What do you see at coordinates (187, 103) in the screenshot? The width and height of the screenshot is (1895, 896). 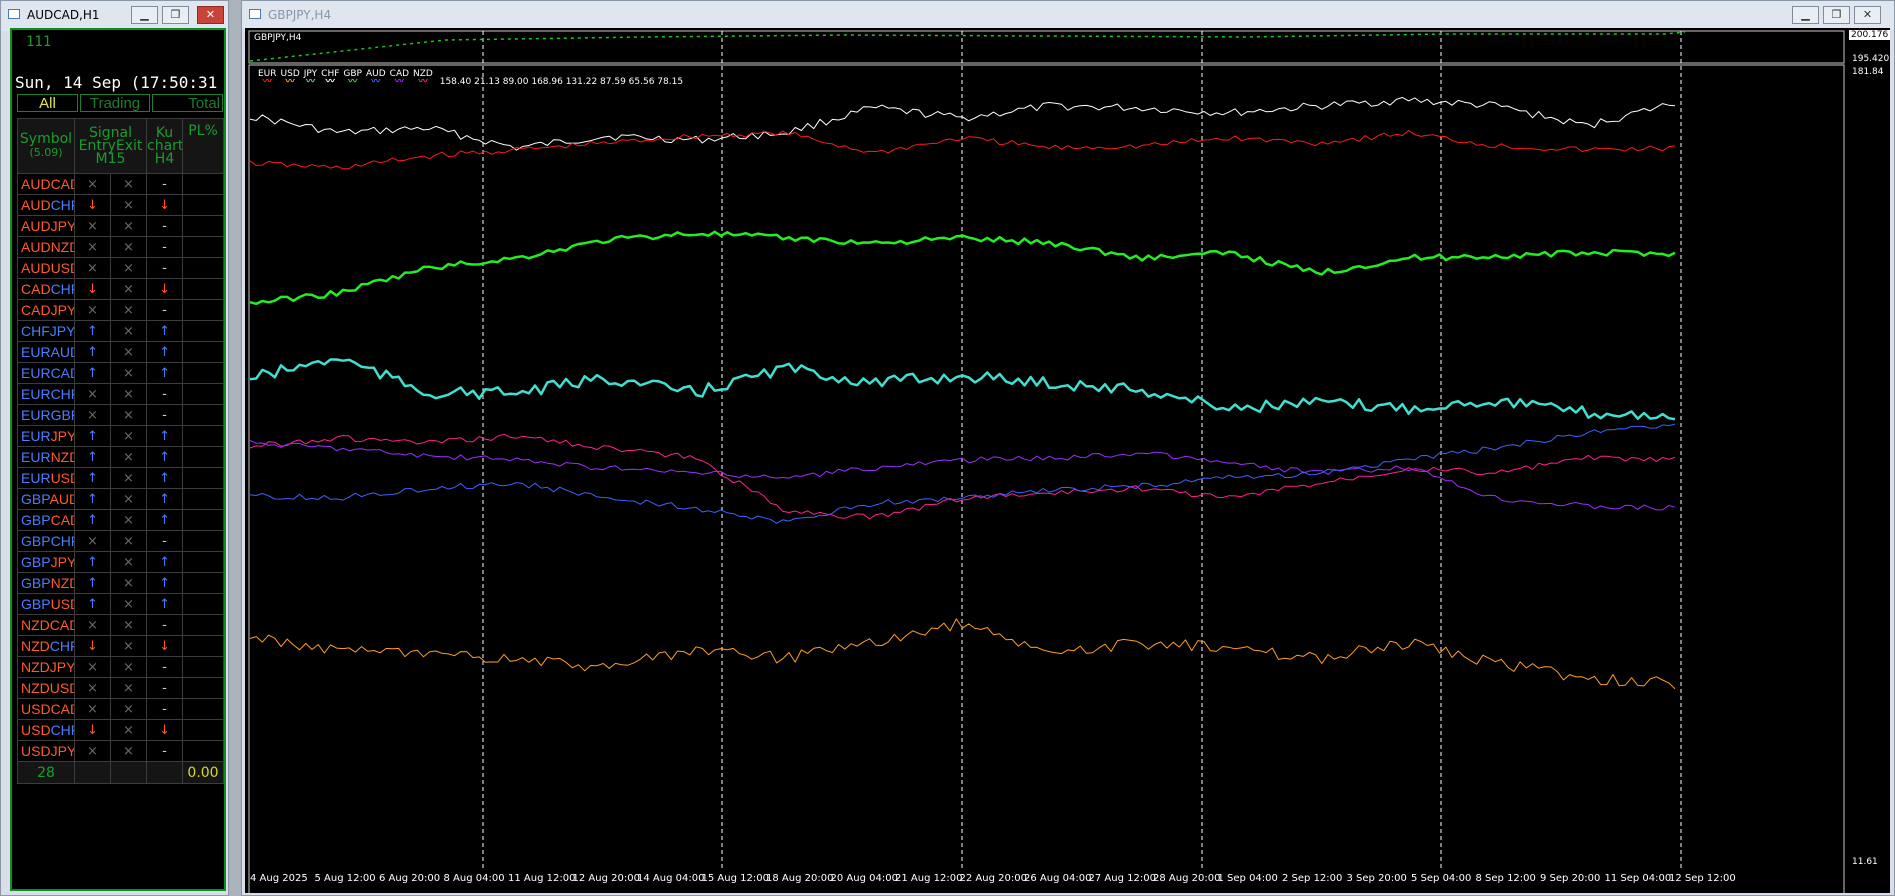 I see `tab-total: Total` at bounding box center [187, 103].